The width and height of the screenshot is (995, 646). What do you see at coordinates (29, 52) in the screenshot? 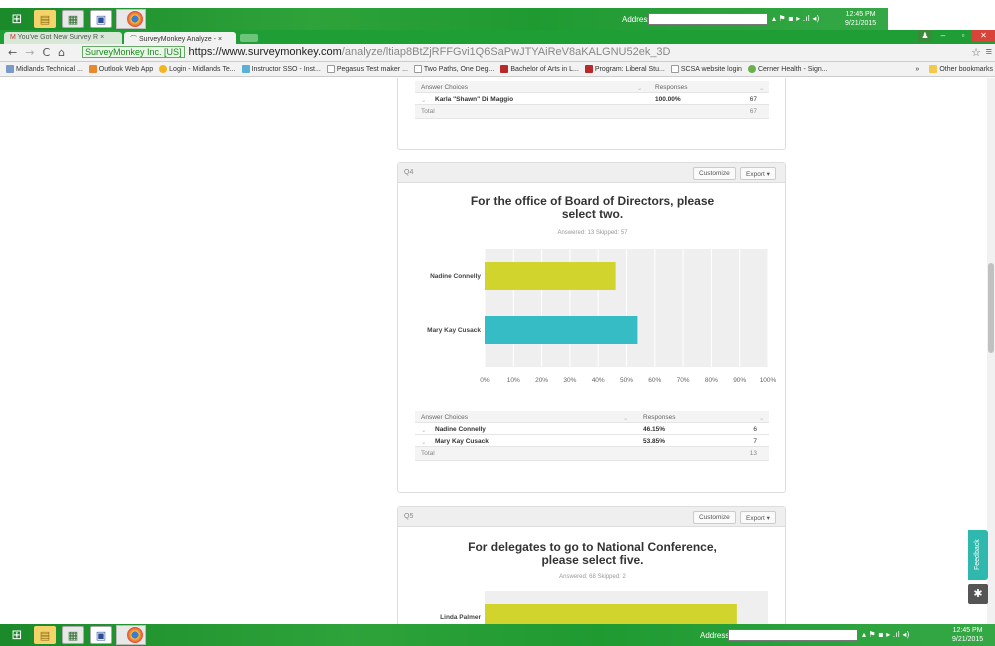
I see `forward-icon: →` at bounding box center [29, 52].